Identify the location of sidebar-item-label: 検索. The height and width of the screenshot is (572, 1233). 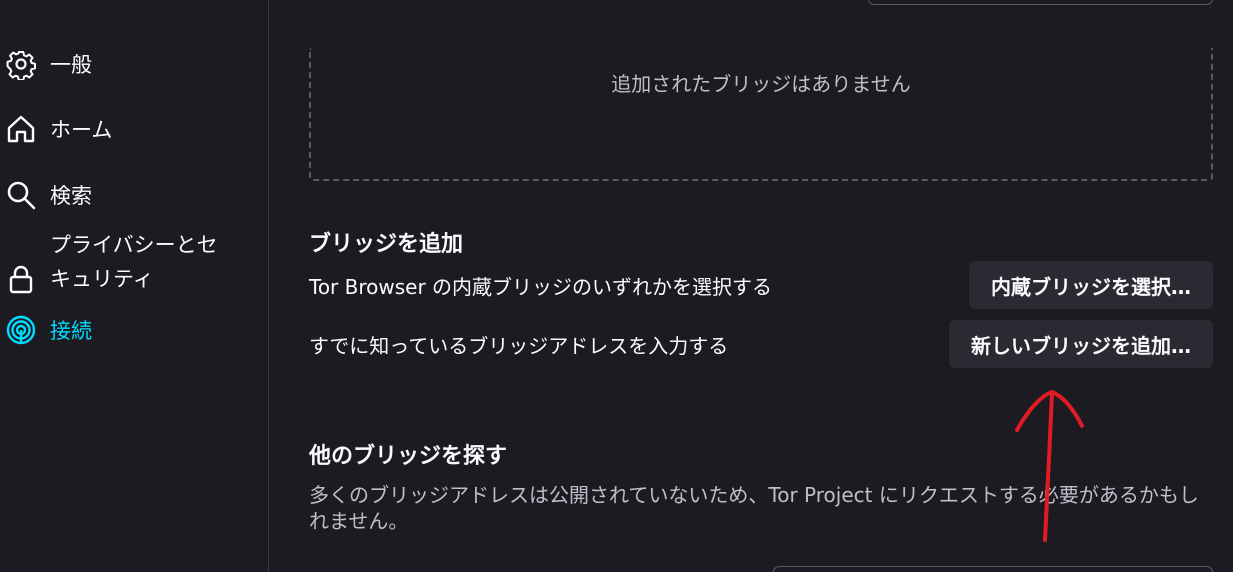
(71, 196).